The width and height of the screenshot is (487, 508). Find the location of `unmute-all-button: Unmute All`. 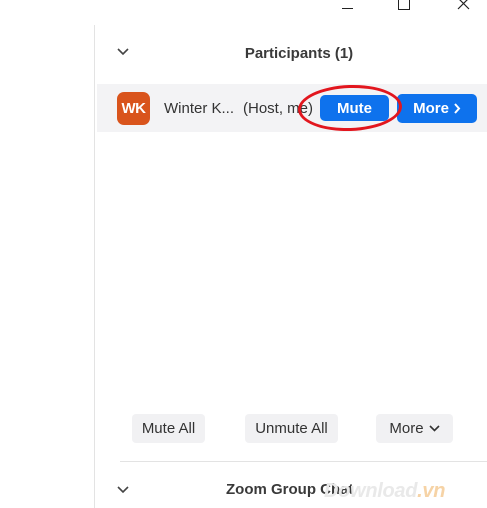

unmute-all-button: Unmute All is located at coordinates (291, 428).